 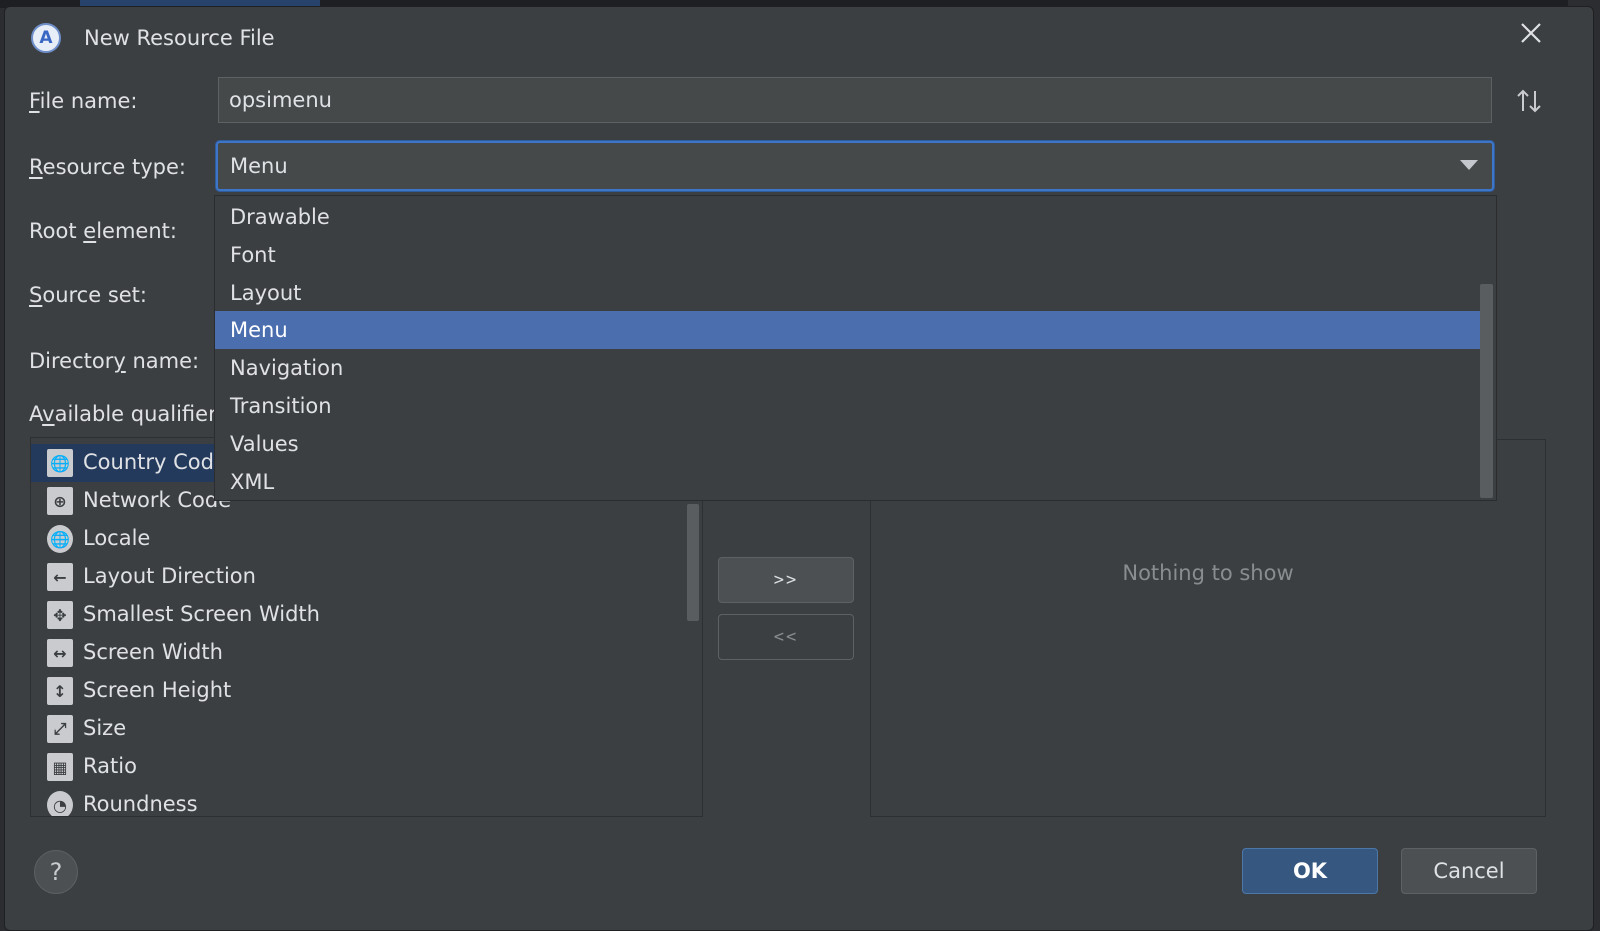 I want to click on sort-icon, so click(x=1529, y=101).